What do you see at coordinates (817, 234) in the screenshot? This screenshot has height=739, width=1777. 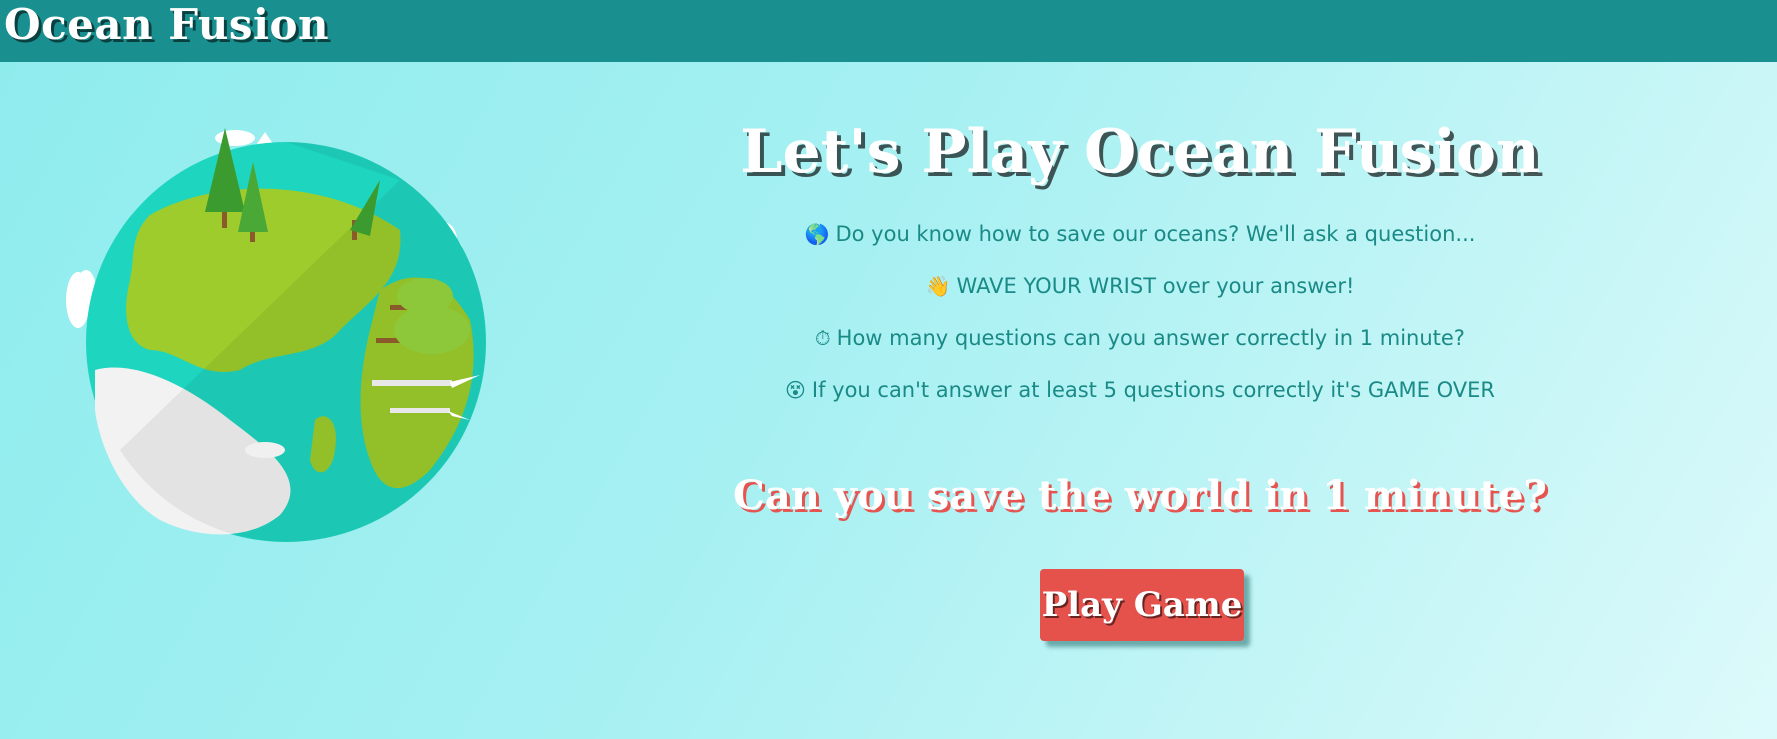 I see `globe-icon: 🌎` at bounding box center [817, 234].